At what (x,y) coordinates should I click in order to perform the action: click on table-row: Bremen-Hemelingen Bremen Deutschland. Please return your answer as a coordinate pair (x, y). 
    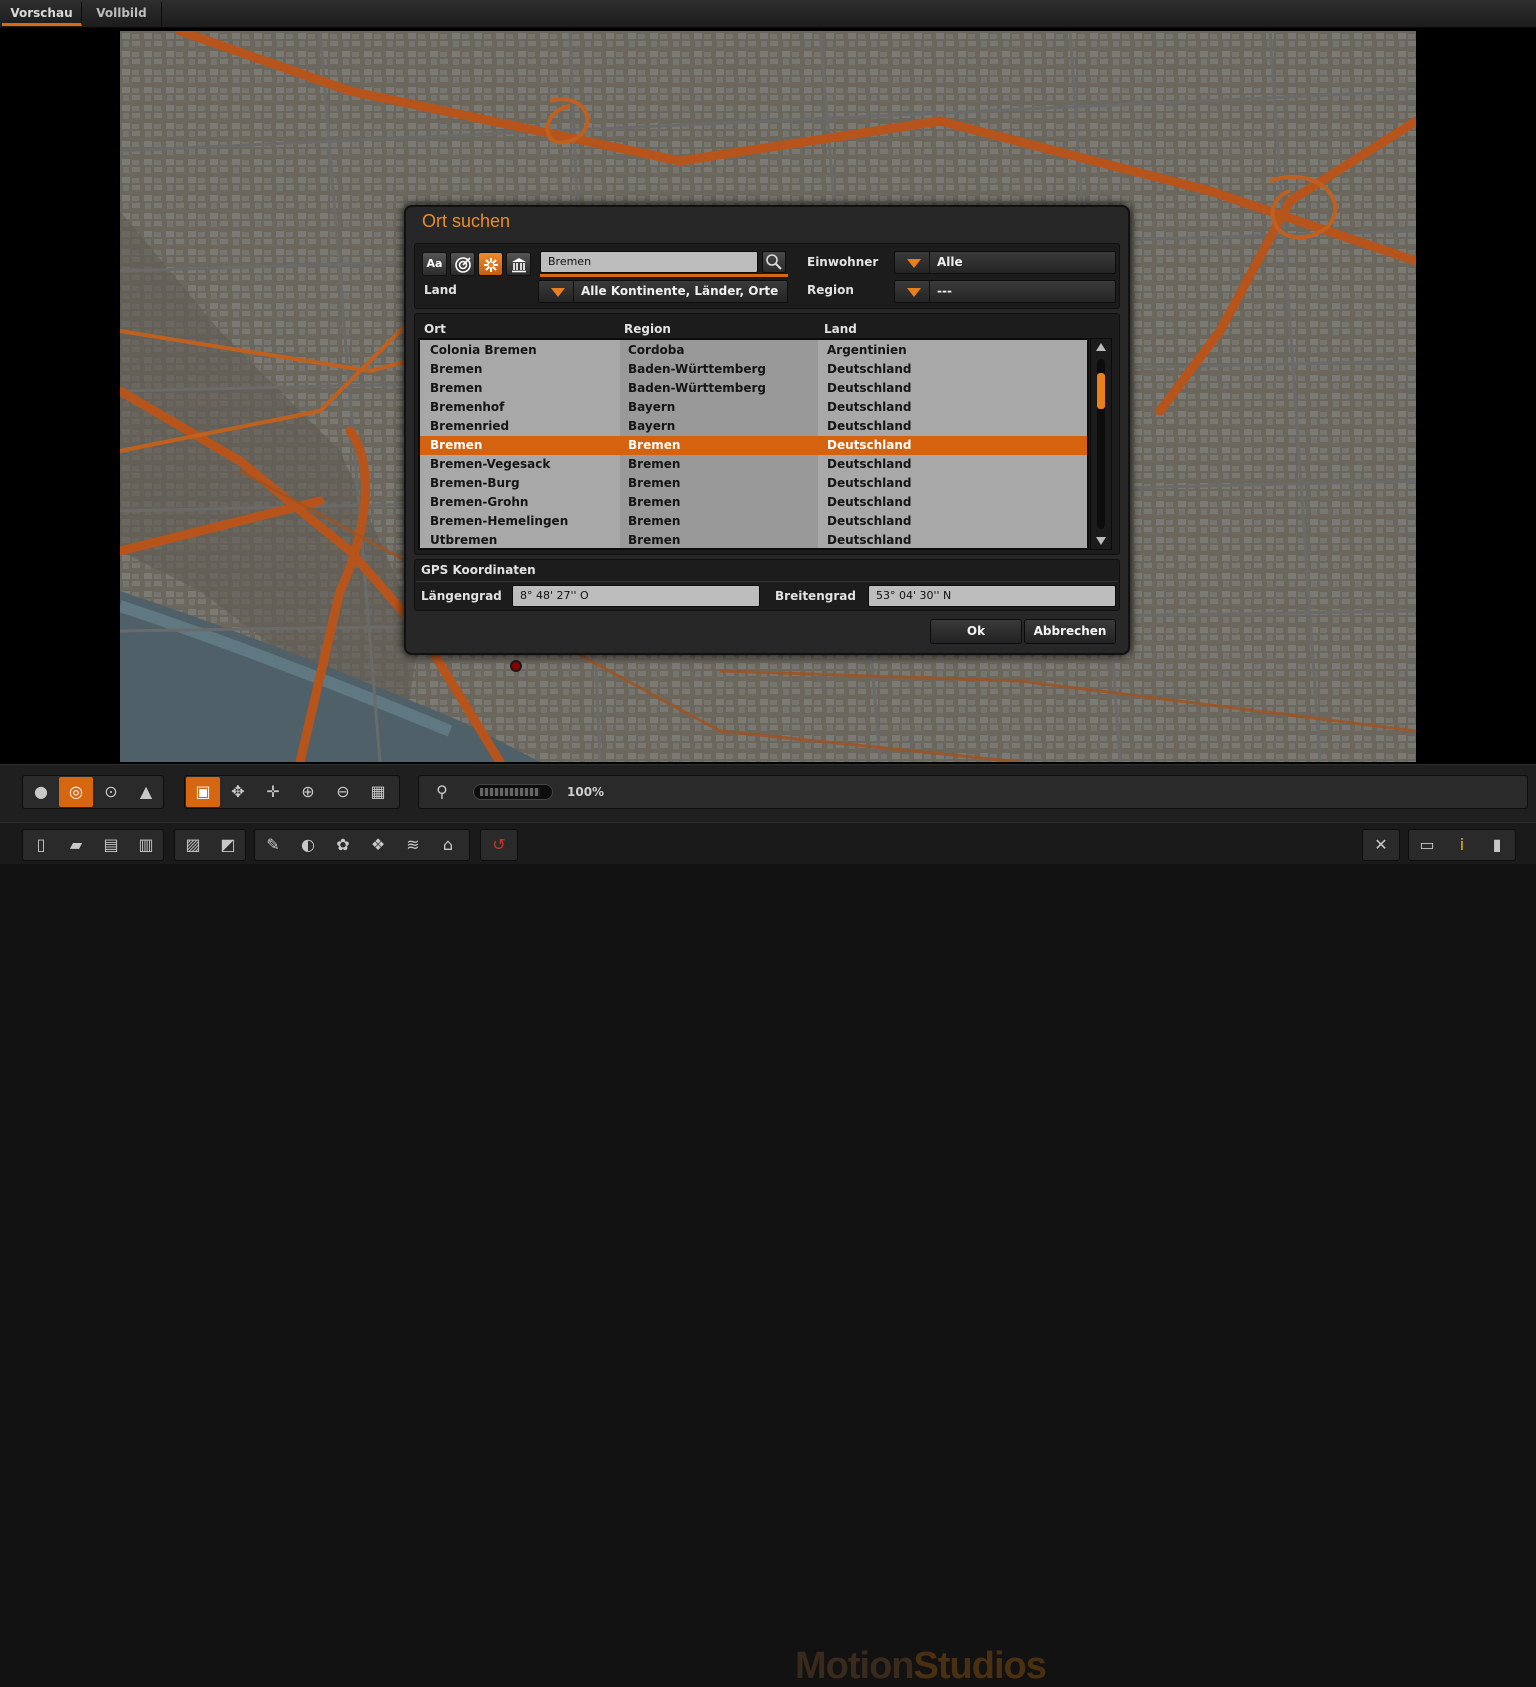
    Looking at the image, I should click on (753, 521).